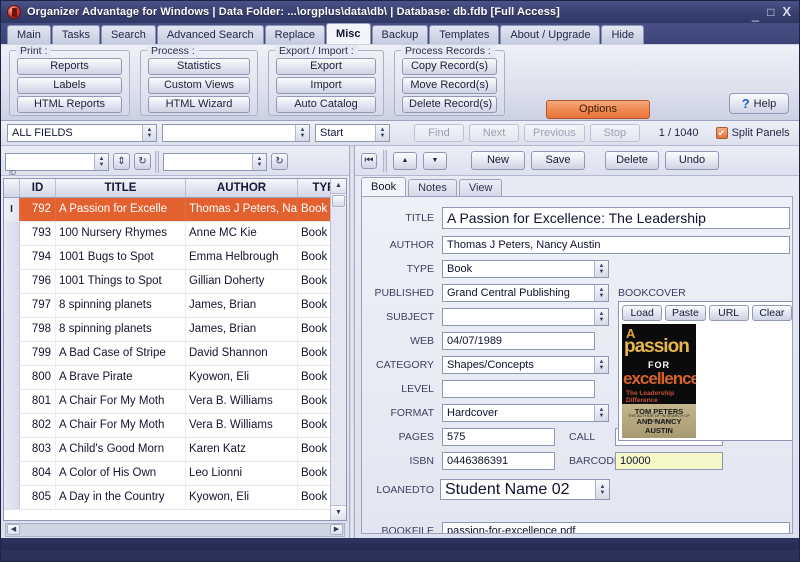 This screenshot has height=562, width=800. Describe the element at coordinates (336, 529) in the screenshot. I see `hscroll-right-icon: ▶` at that location.